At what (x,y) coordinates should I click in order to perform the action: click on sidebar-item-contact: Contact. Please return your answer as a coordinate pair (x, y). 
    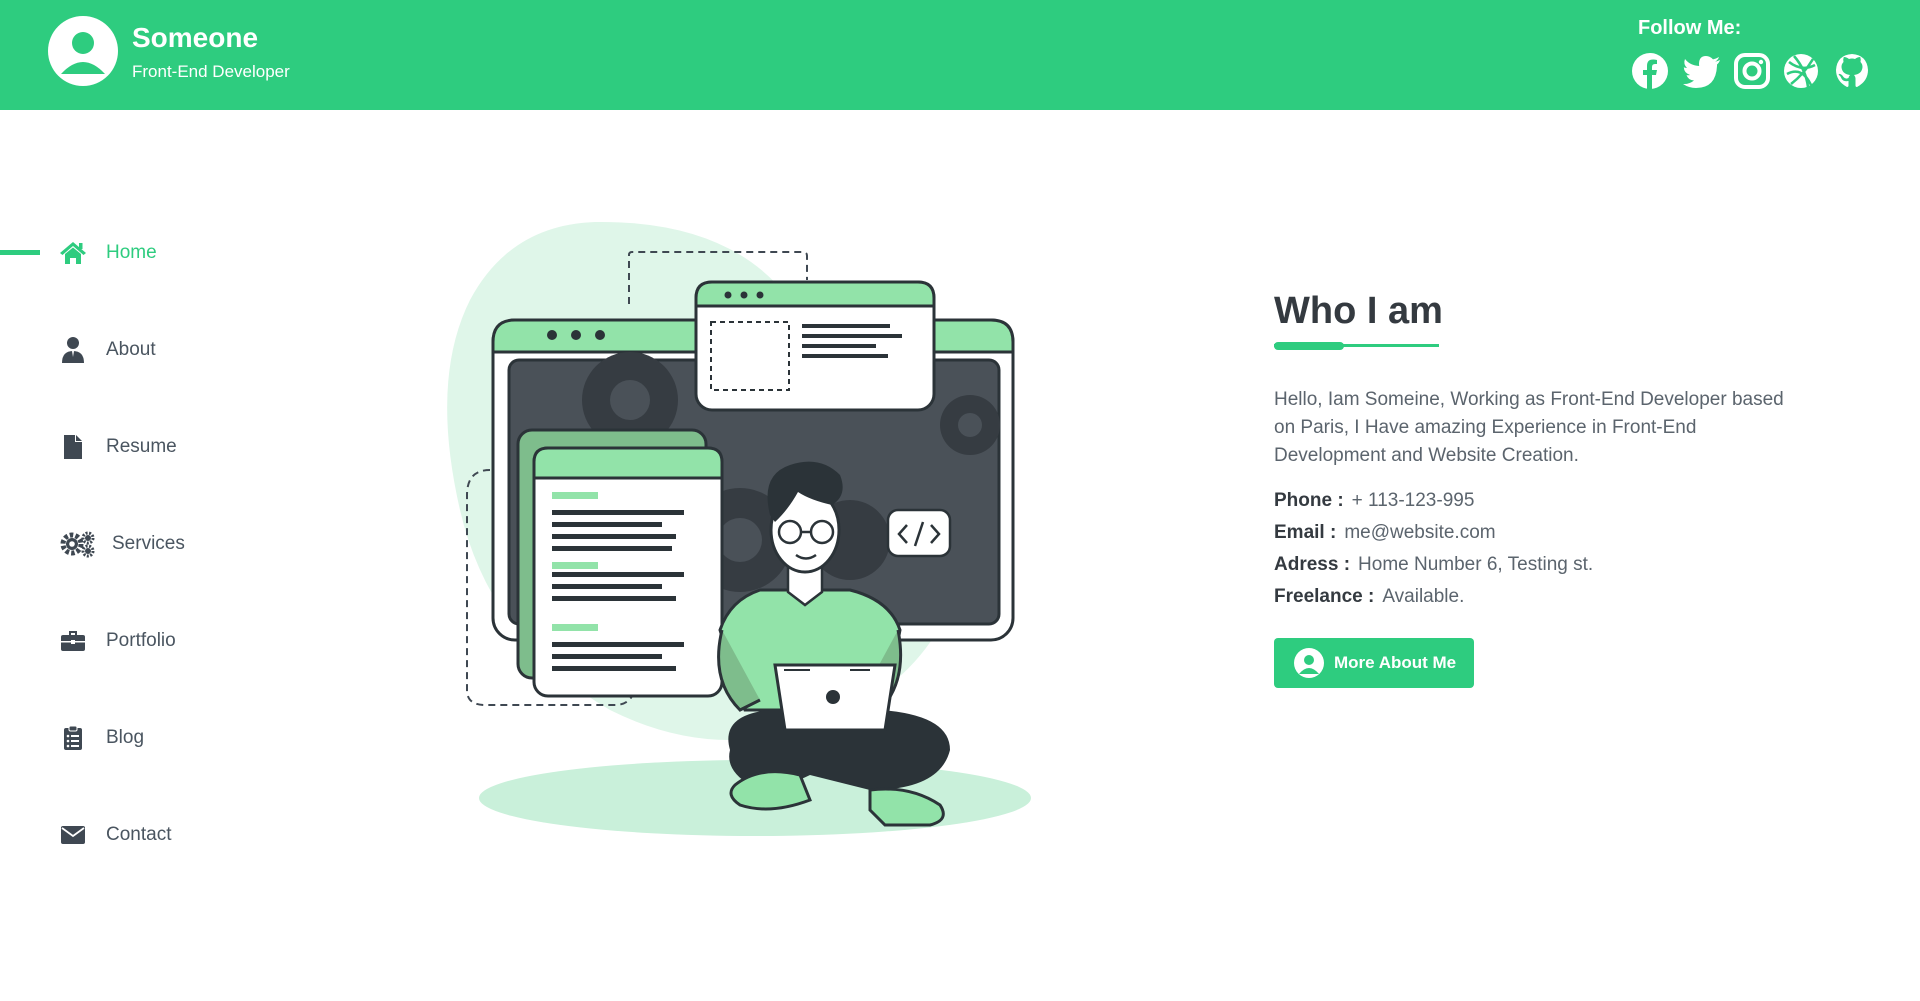
    Looking at the image, I should click on (114, 835).